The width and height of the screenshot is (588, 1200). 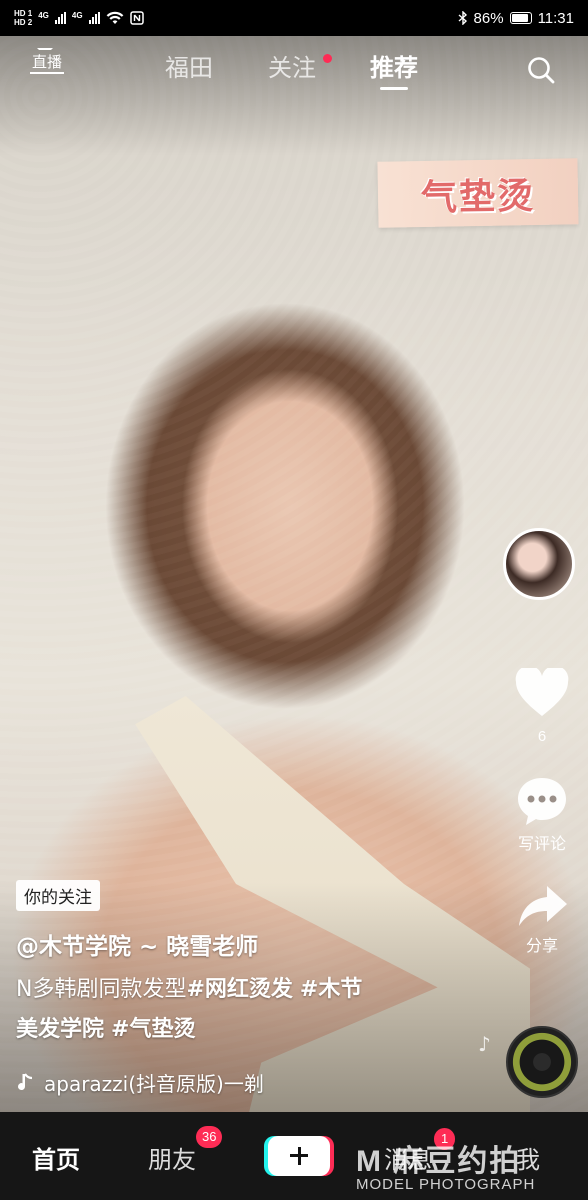 I want to click on heart-icon, so click(x=542, y=693).